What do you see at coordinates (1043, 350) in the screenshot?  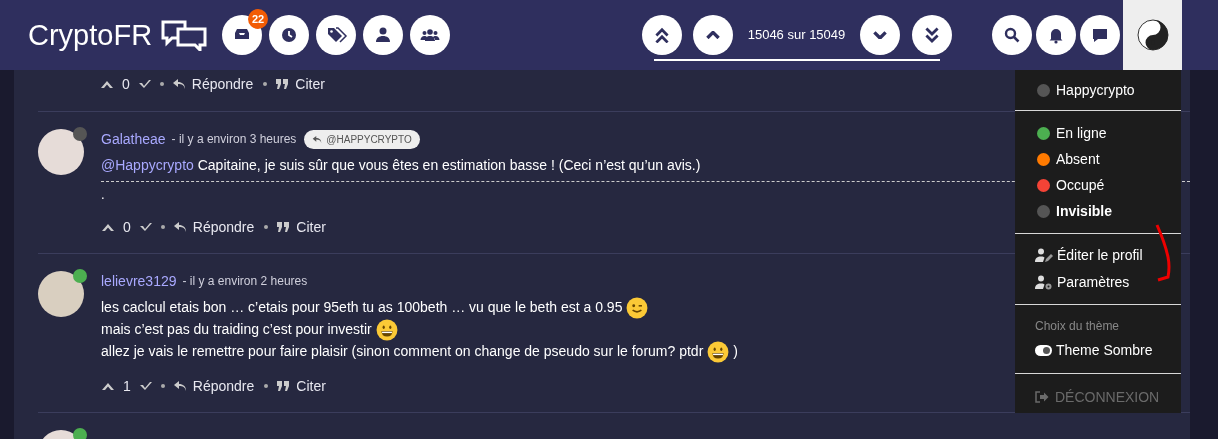 I see `toggle-switch-icon` at bounding box center [1043, 350].